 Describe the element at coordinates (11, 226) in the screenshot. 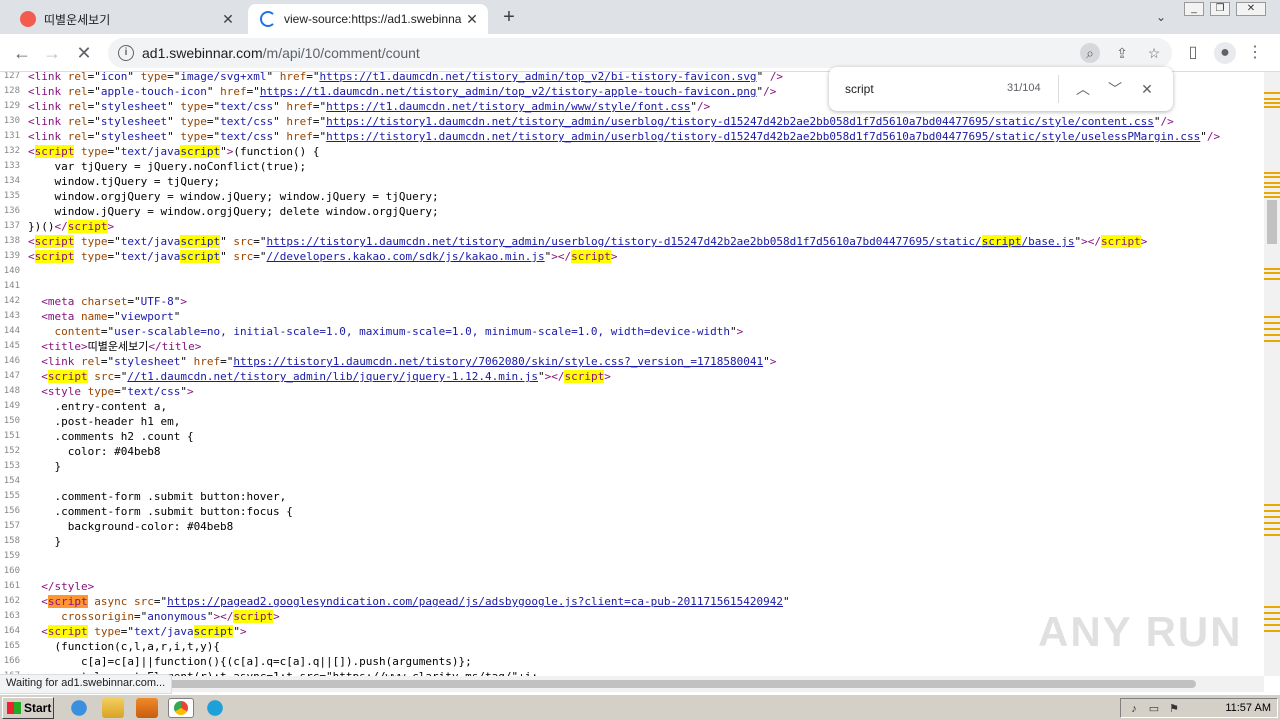

I see `line-number: 137` at that location.